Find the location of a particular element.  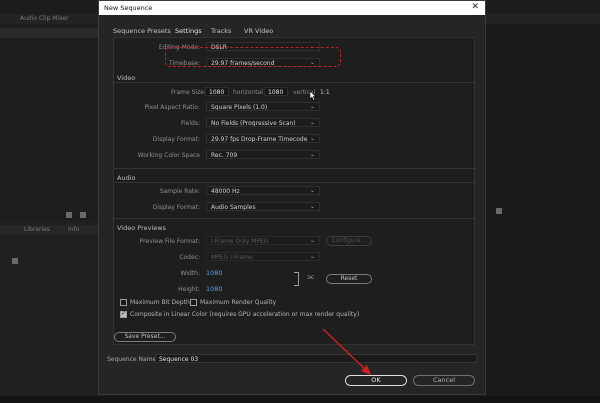

composite-linear-checkbox is located at coordinates (123, 314).